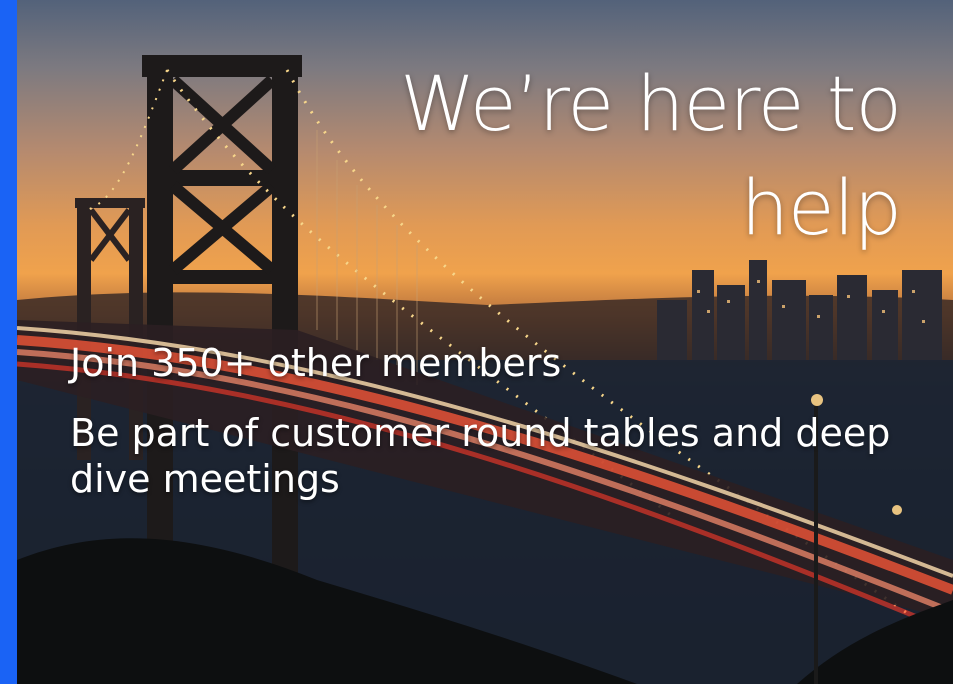 This screenshot has width=953, height=684. I want to click on headline-line-1: We’re here to, so click(651, 103).